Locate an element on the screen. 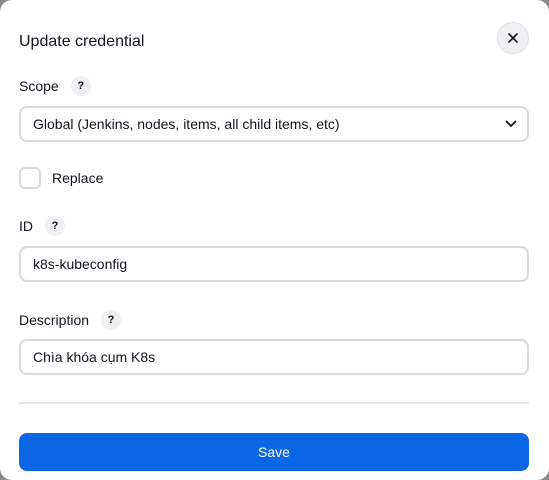 The height and width of the screenshot is (480, 549). id-label: ID is located at coordinates (26, 226).